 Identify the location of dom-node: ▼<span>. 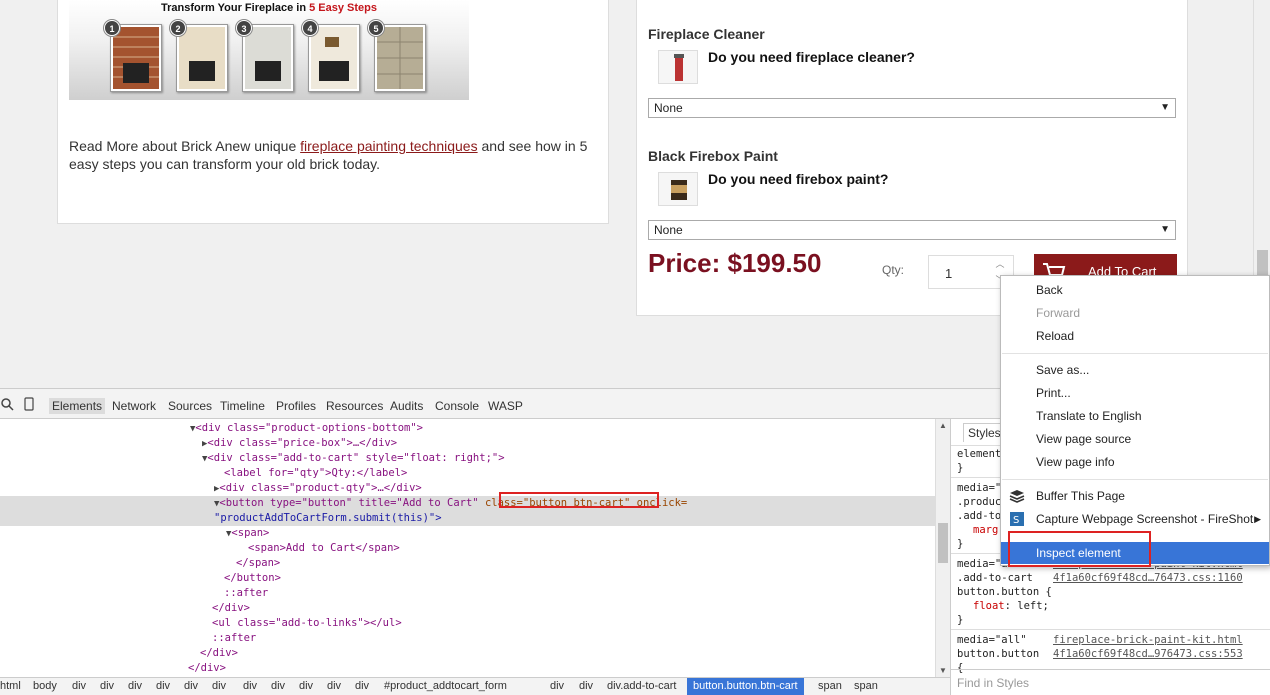
(247, 533).